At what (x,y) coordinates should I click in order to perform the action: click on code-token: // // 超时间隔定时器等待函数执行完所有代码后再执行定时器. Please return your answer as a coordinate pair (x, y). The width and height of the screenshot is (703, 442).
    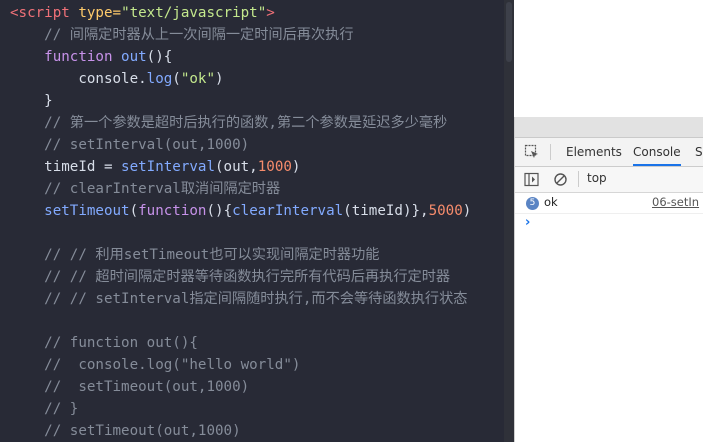
    Looking at the image, I should click on (230, 277).